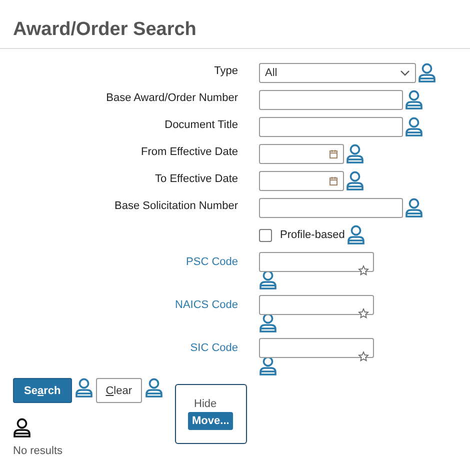 The width and height of the screenshot is (470, 474). I want to click on checkbox, so click(265, 235).